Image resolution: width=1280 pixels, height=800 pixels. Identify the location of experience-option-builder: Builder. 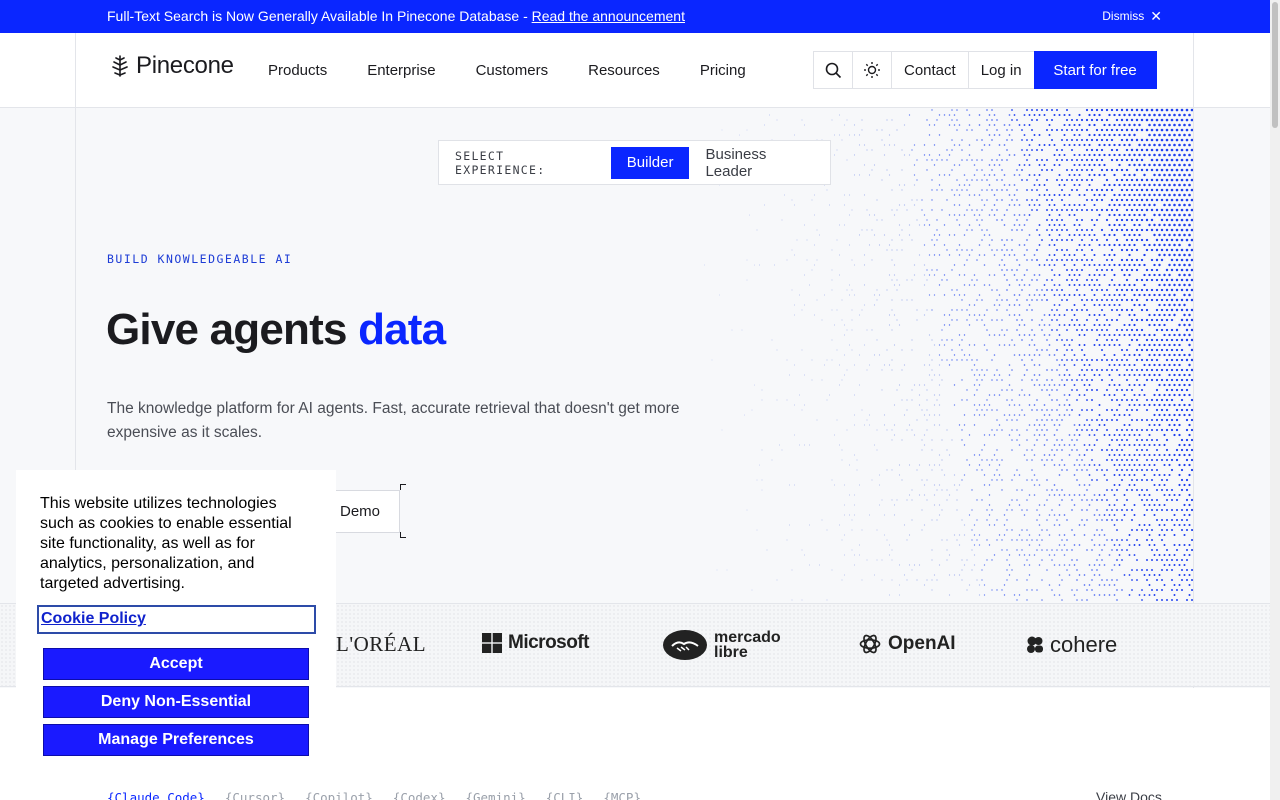
(650, 162).